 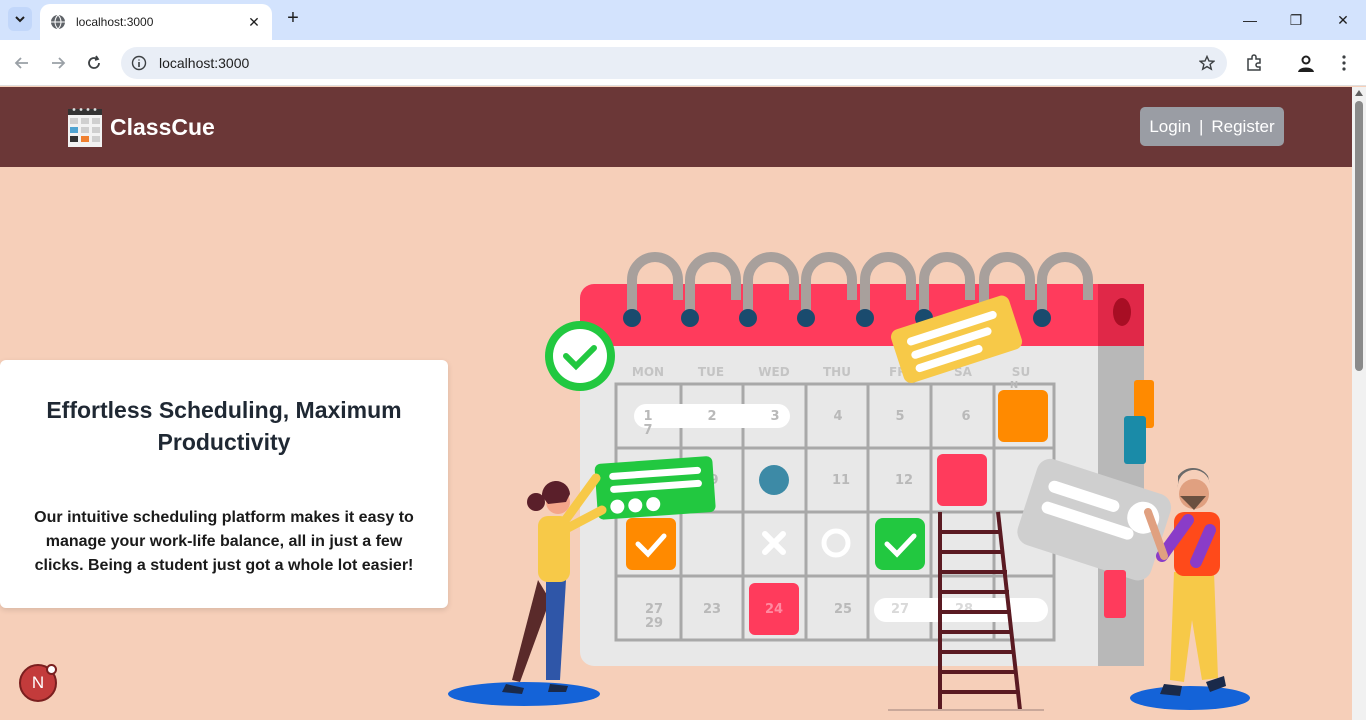 What do you see at coordinates (711, 416) in the screenshot?
I see `day-2: 2` at bounding box center [711, 416].